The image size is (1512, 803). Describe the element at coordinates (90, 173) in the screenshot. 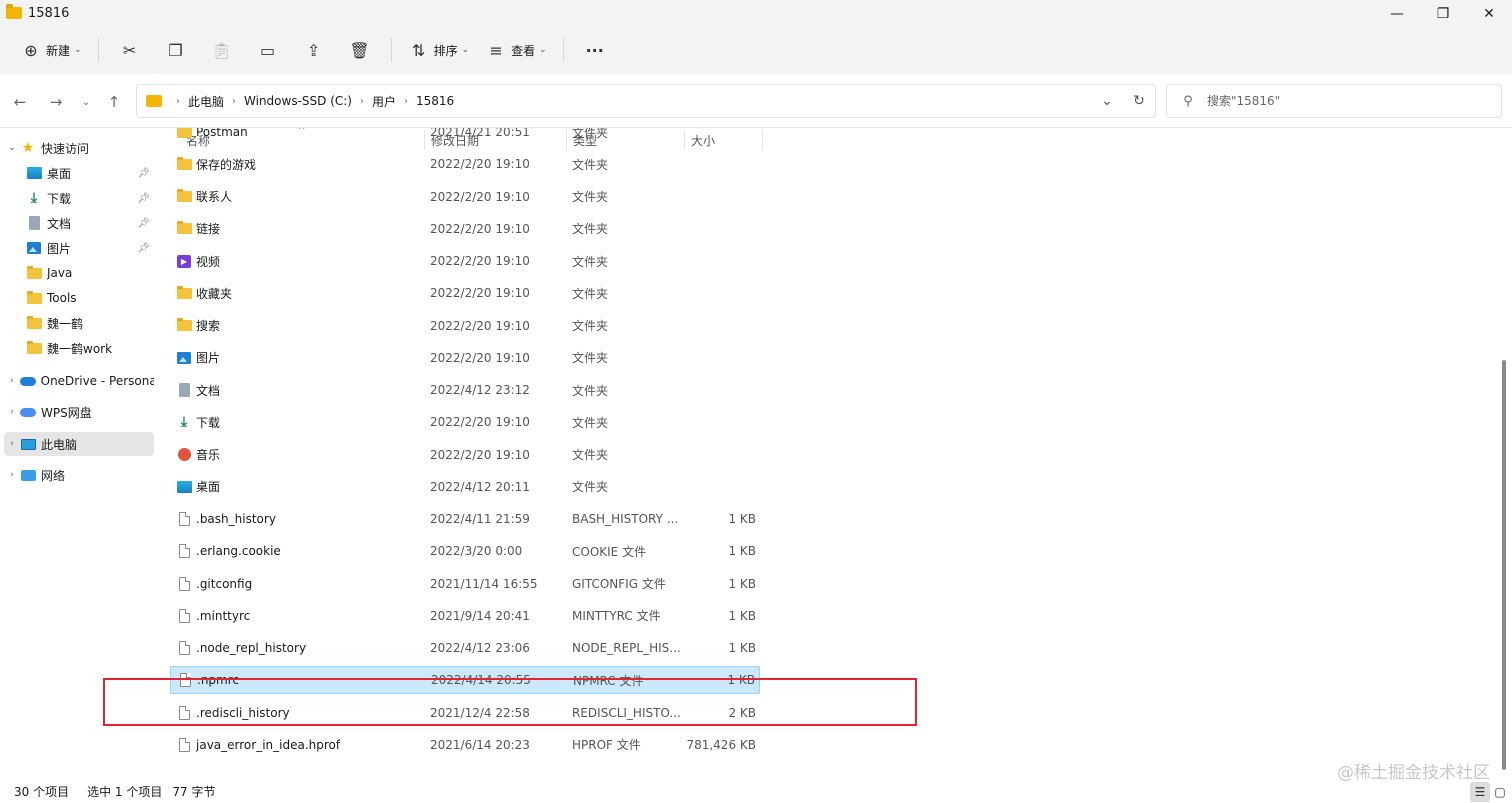

I see `sidebar-item-desktop: 桌面 📌︎` at that location.